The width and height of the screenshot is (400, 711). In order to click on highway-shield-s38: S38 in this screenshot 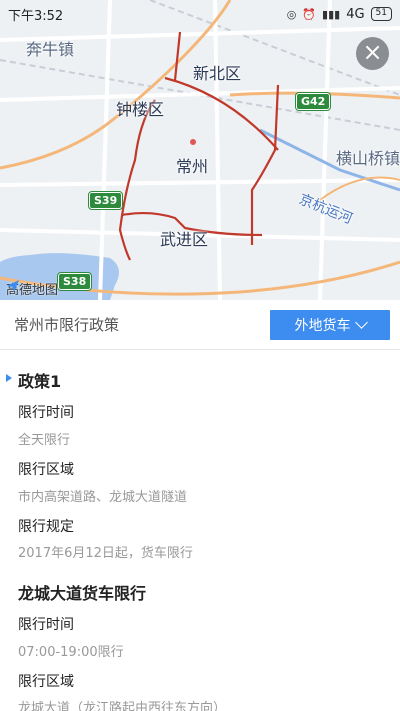, I will do `click(74, 281)`.